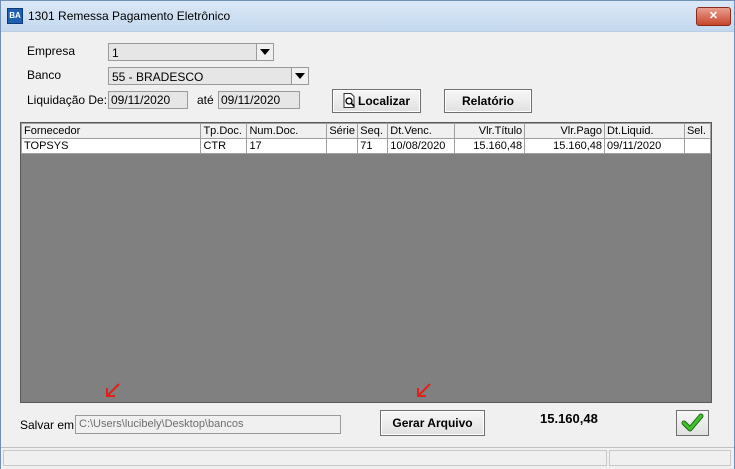 The width and height of the screenshot is (735, 469). Describe the element at coordinates (67, 100) in the screenshot. I see `liquidacao-label: Liquidação De:` at that location.